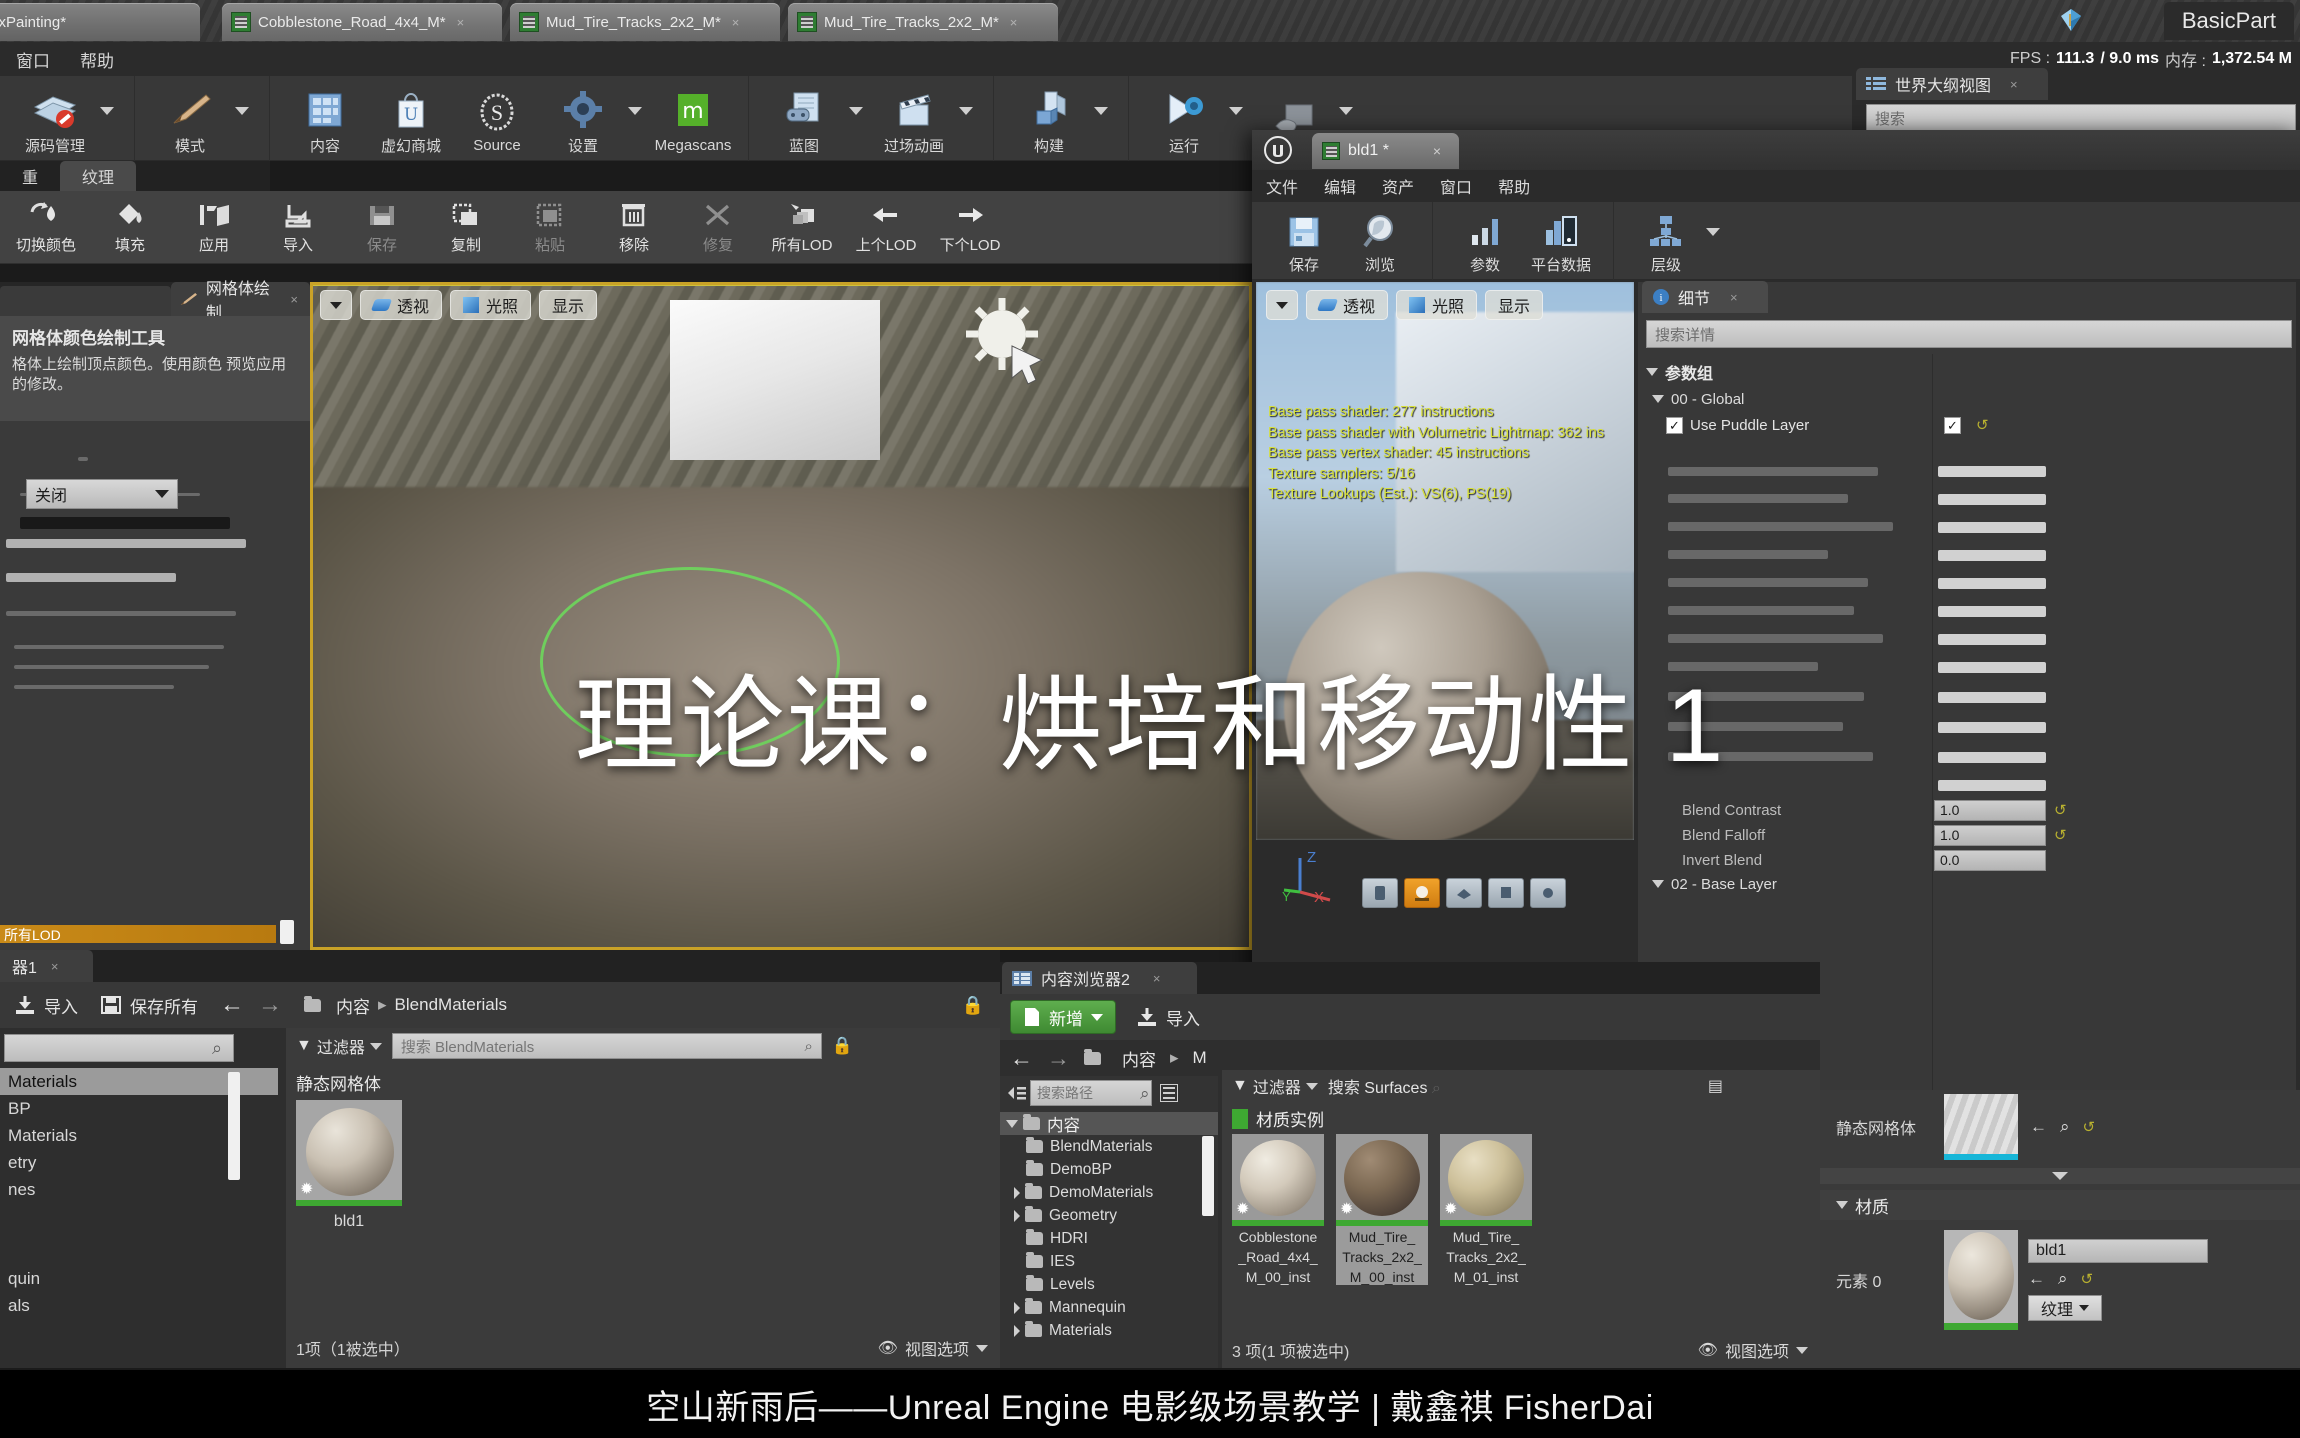 This screenshot has width=2300, height=1438. What do you see at coordinates (1380, 241) in the screenshot?
I see `child-browse-button: 浏览` at bounding box center [1380, 241].